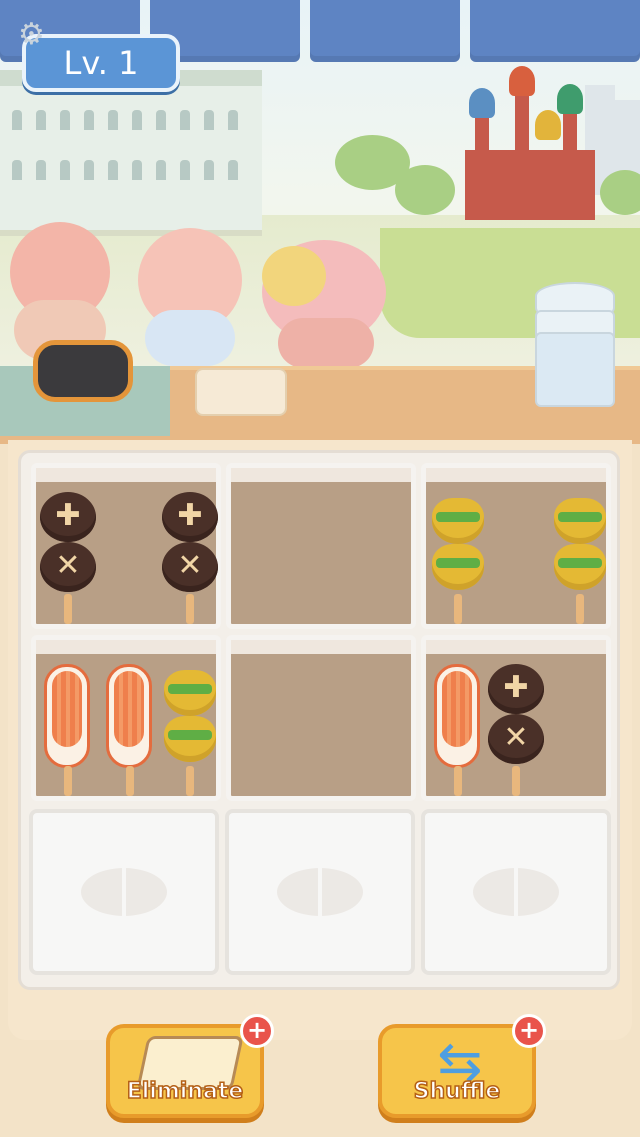  Describe the element at coordinates (326, 343) in the screenshot. I see `pig-body` at that location.